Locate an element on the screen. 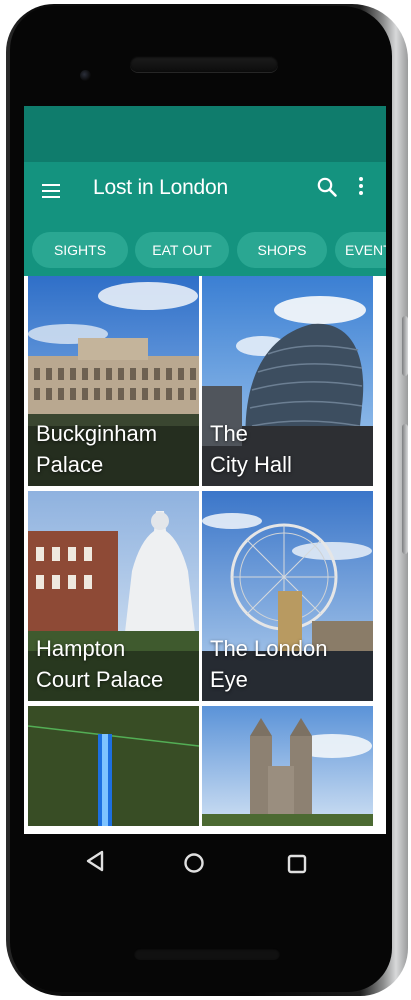 The height and width of the screenshot is (1000, 411). power-button is located at coordinates (405, 346).